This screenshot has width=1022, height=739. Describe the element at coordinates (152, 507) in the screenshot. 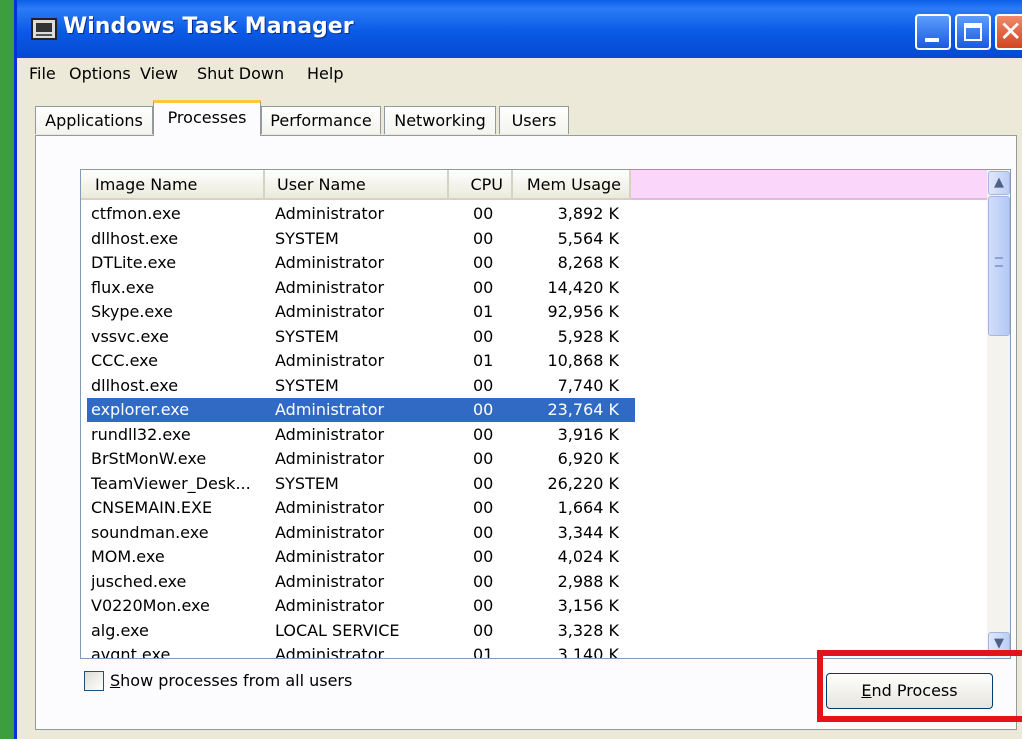

I see `cell-name: CNSEMAIN.EXE` at that location.